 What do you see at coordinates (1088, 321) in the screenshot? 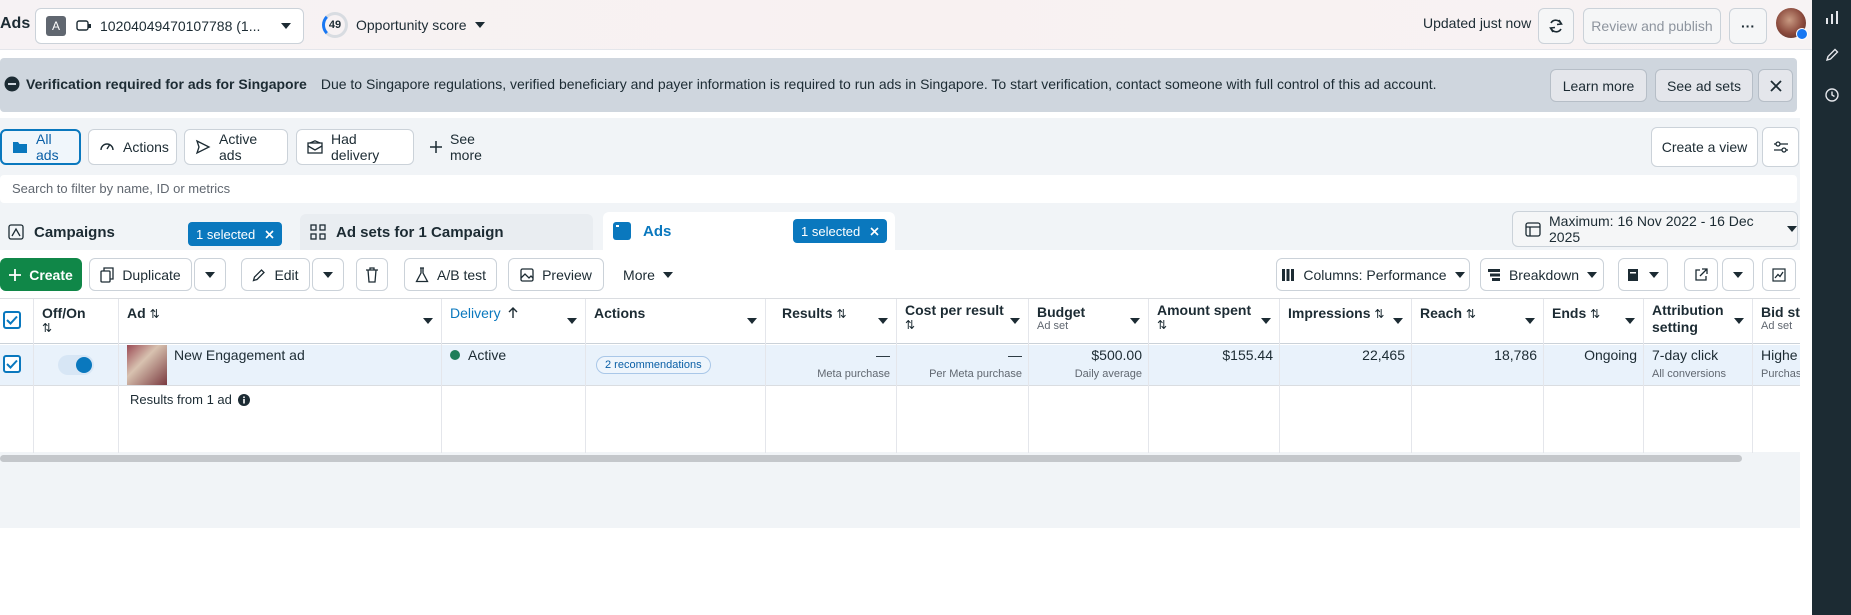
I see `budget-header: Budget Ad set` at bounding box center [1088, 321].